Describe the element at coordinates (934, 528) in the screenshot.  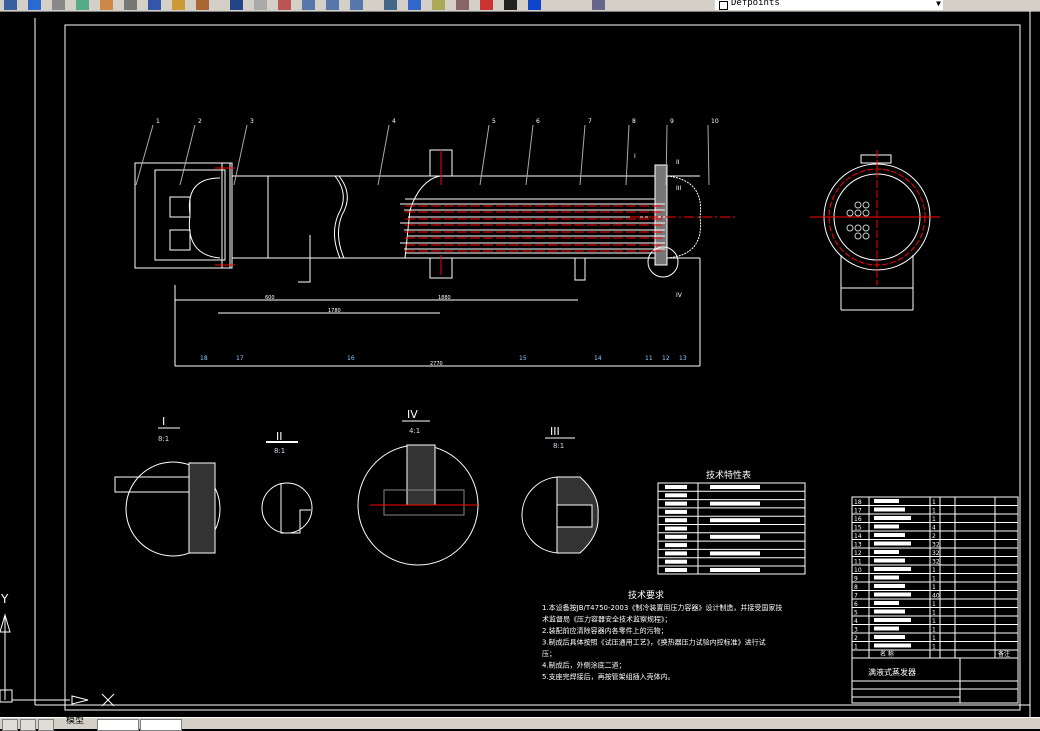
I see `part-quantity: 4` at that location.